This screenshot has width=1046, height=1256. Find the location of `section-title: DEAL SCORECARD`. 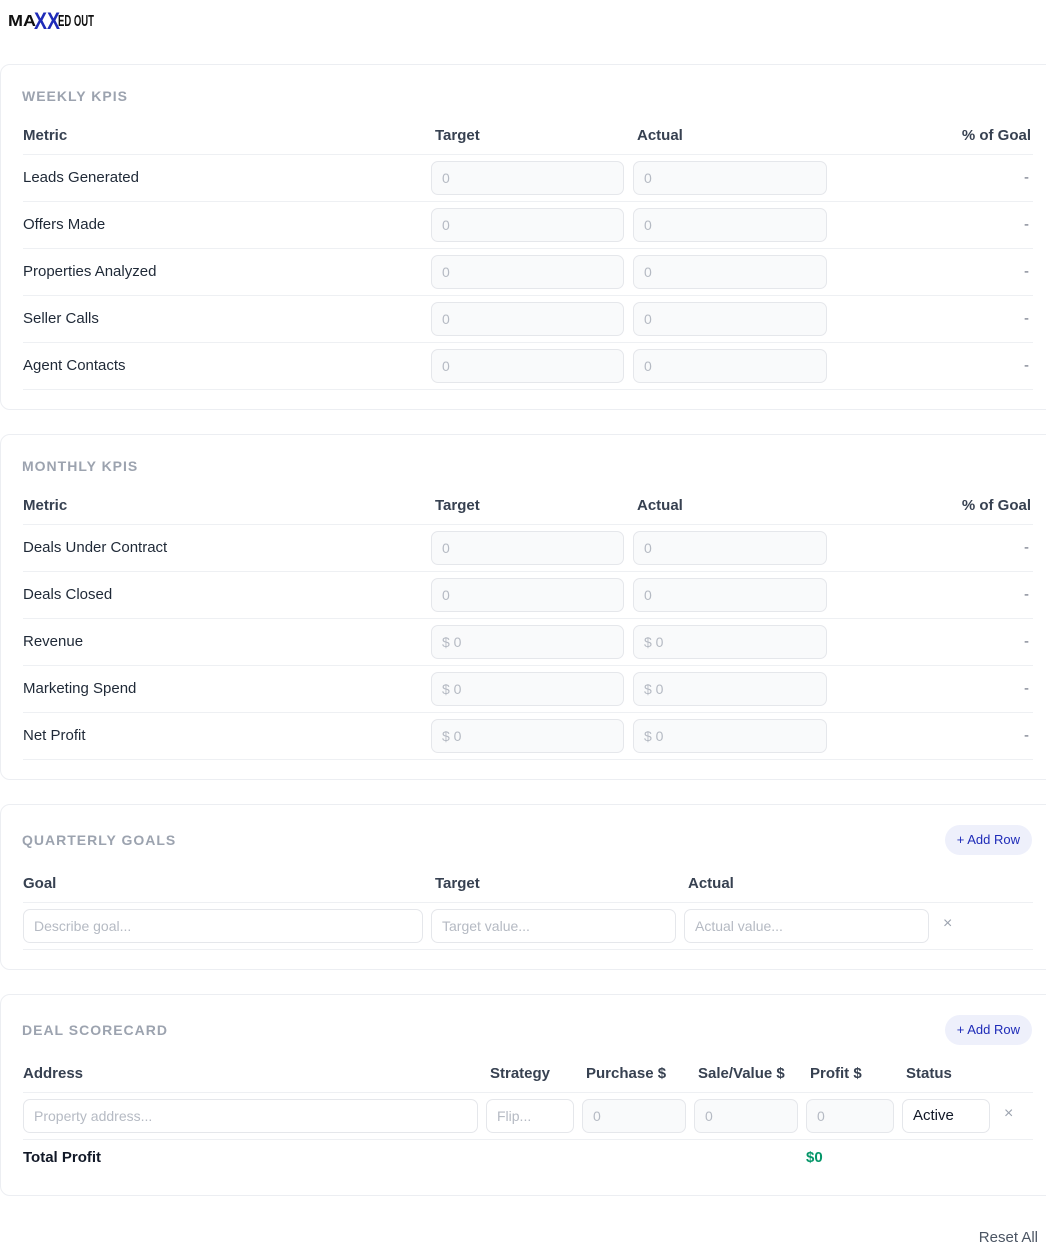

section-title: DEAL SCORECARD is located at coordinates (95, 1030).